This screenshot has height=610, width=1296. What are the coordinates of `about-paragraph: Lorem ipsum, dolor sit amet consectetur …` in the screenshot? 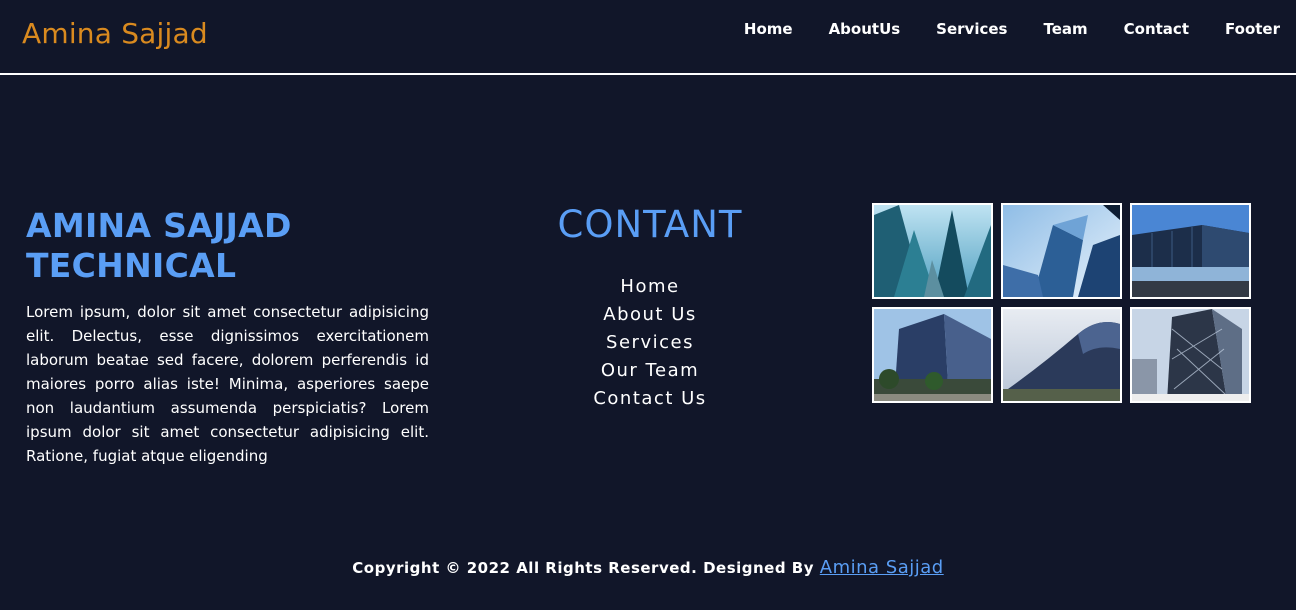 It's located at (227, 384).